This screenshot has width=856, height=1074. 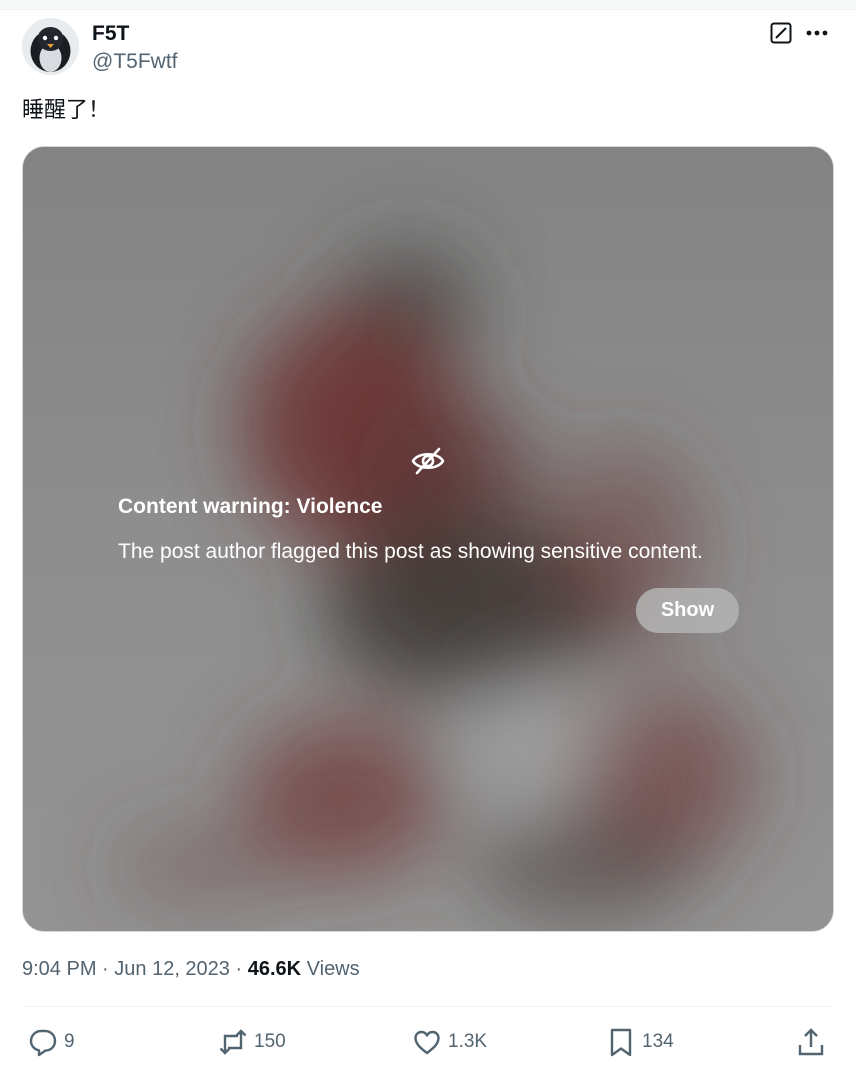 I want to click on views-label: Views, so click(x=333, y=969).